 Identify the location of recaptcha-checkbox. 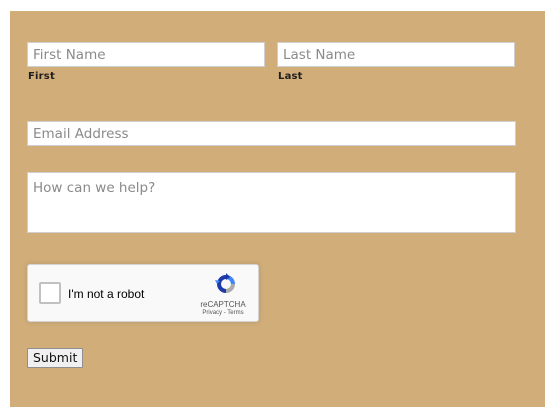
(50, 293).